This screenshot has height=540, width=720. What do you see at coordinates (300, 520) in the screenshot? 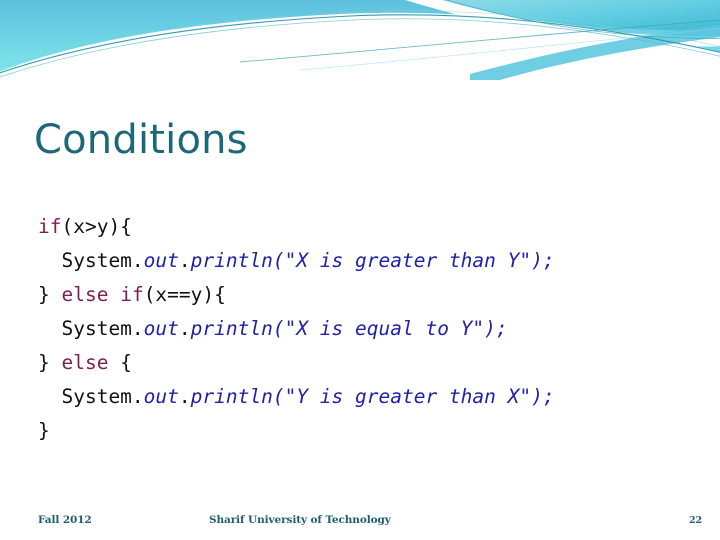
I see `footer-organization: Sharif University of Technology` at bounding box center [300, 520].